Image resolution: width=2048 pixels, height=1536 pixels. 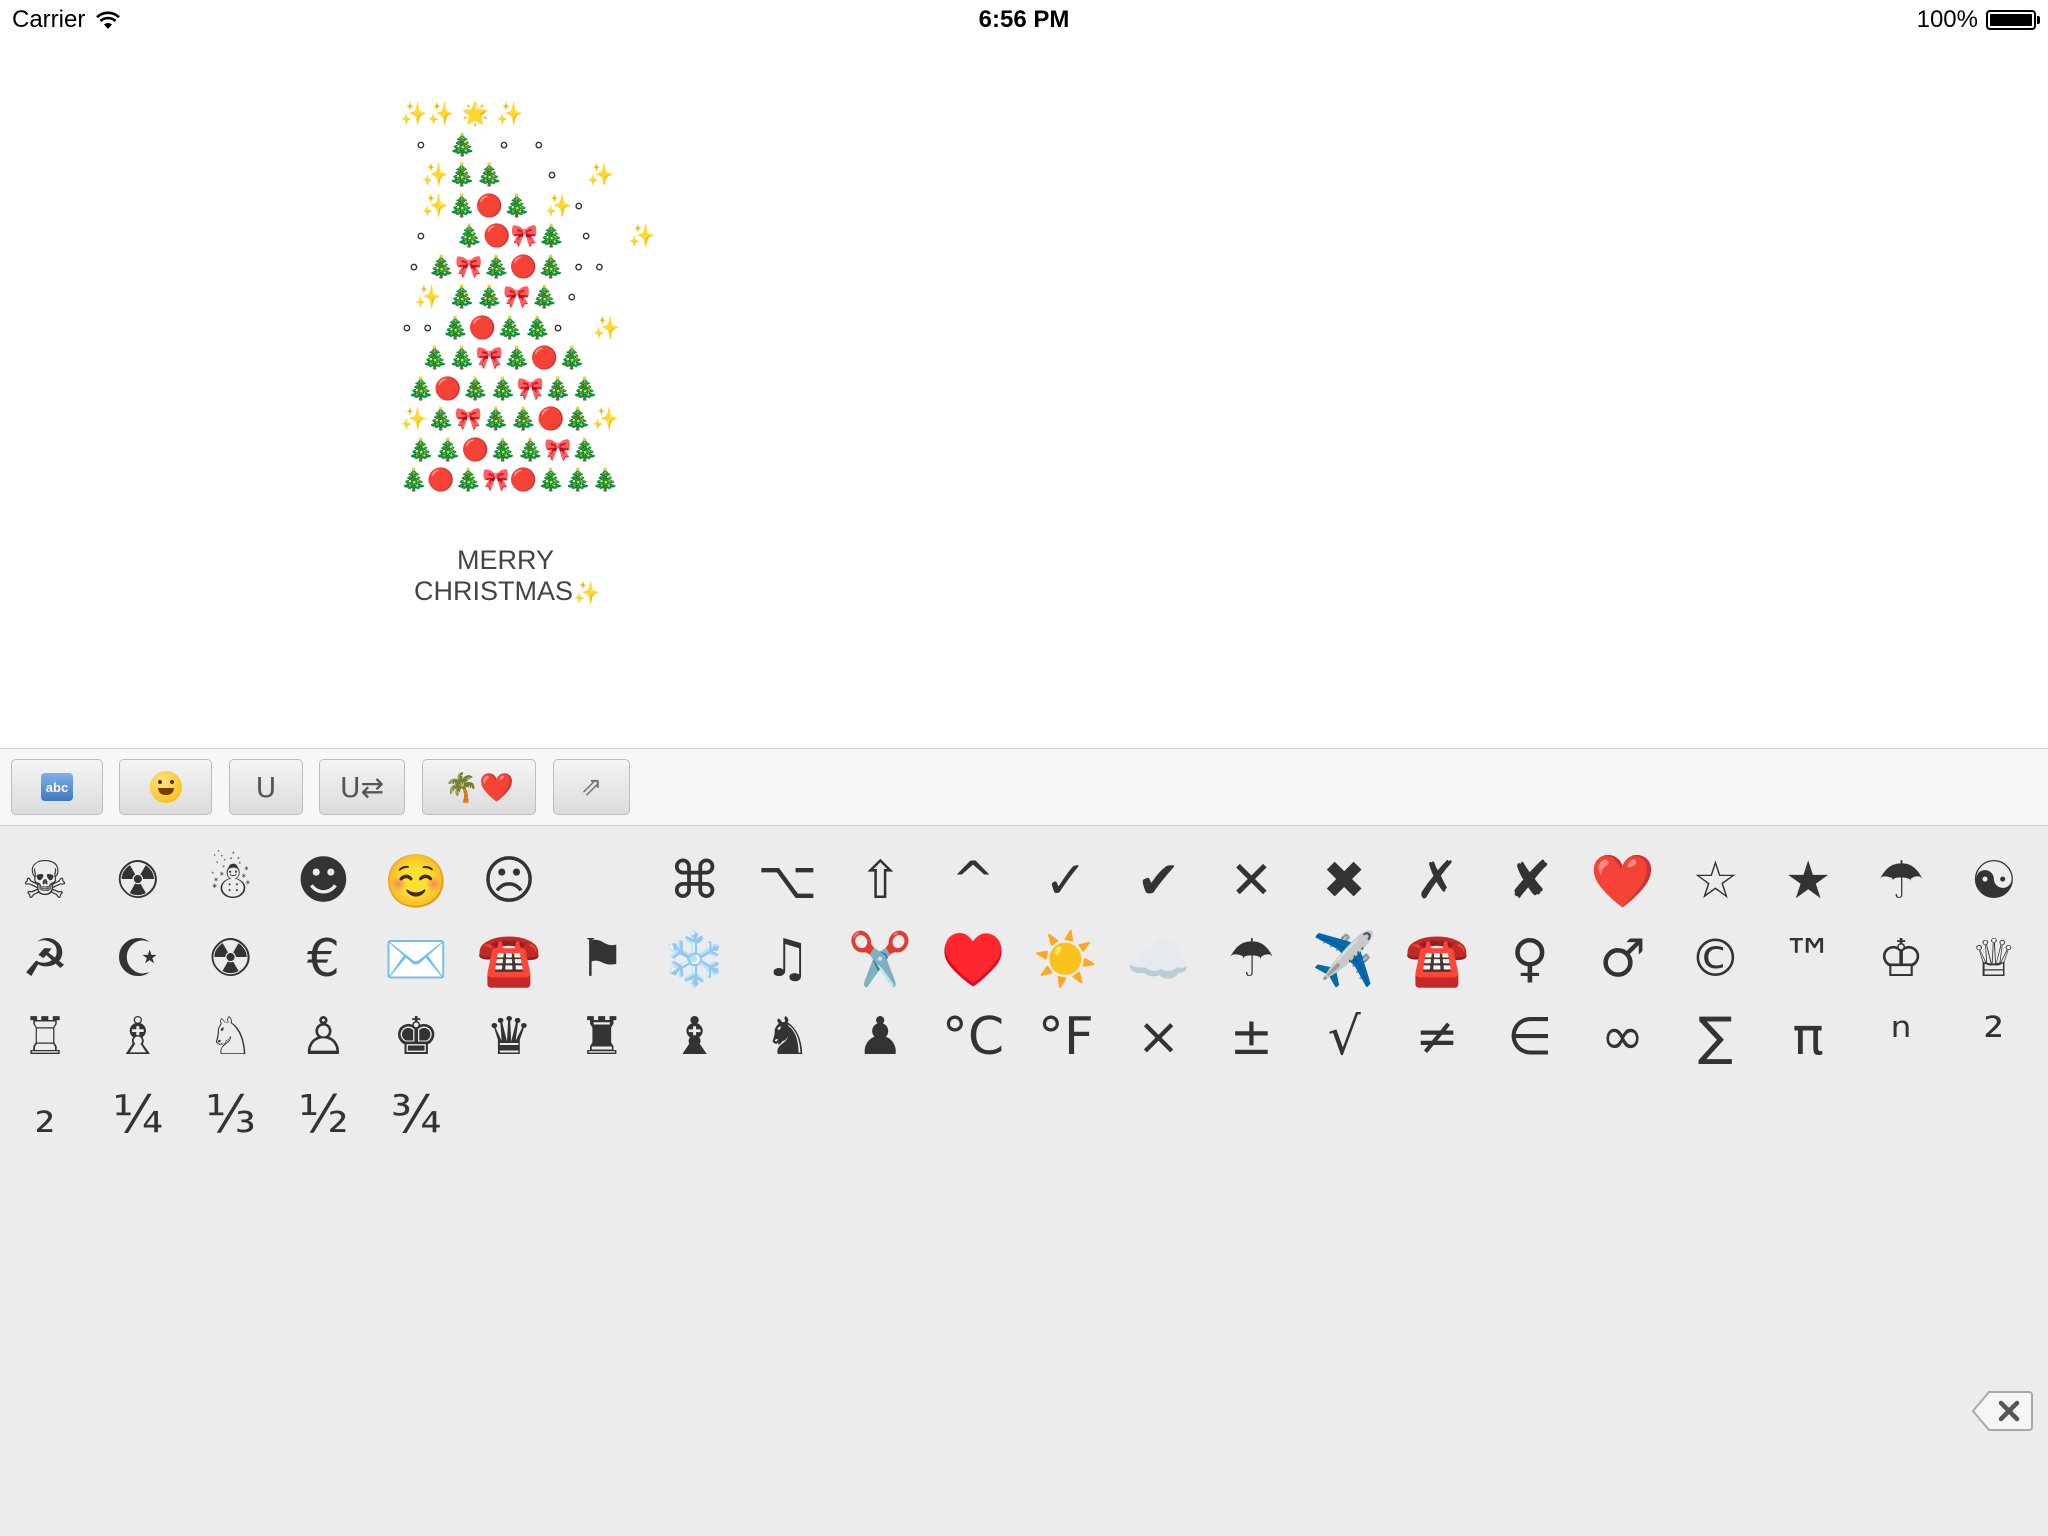 What do you see at coordinates (1994, 959) in the screenshot?
I see `symbol-key: ♕` at bounding box center [1994, 959].